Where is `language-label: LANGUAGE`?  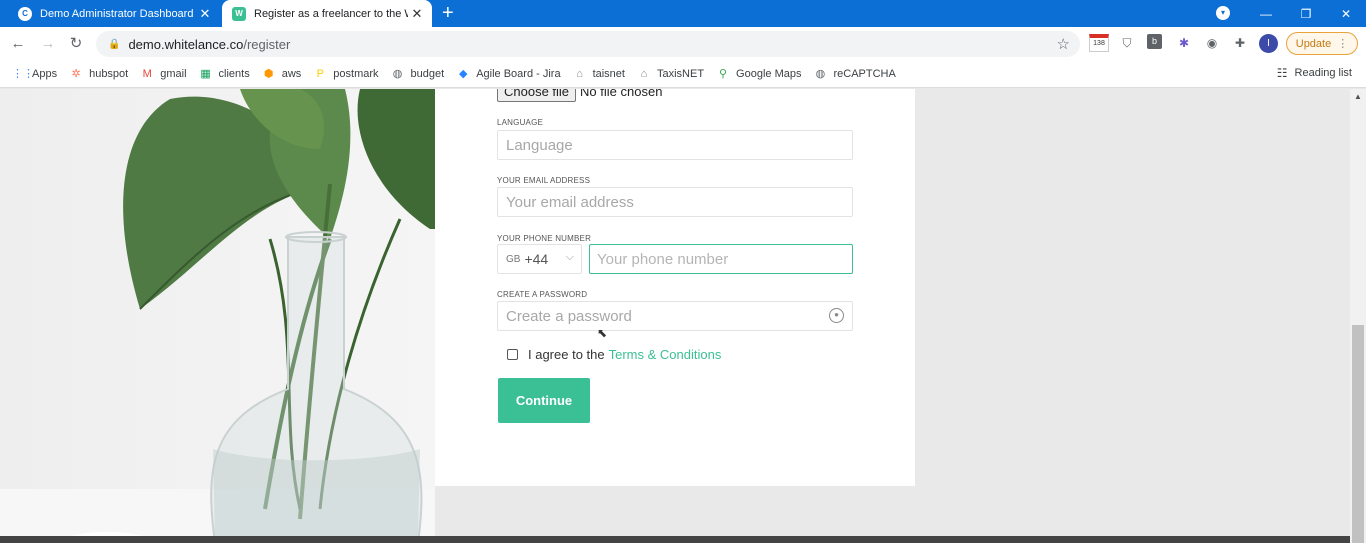 language-label: LANGUAGE is located at coordinates (520, 122).